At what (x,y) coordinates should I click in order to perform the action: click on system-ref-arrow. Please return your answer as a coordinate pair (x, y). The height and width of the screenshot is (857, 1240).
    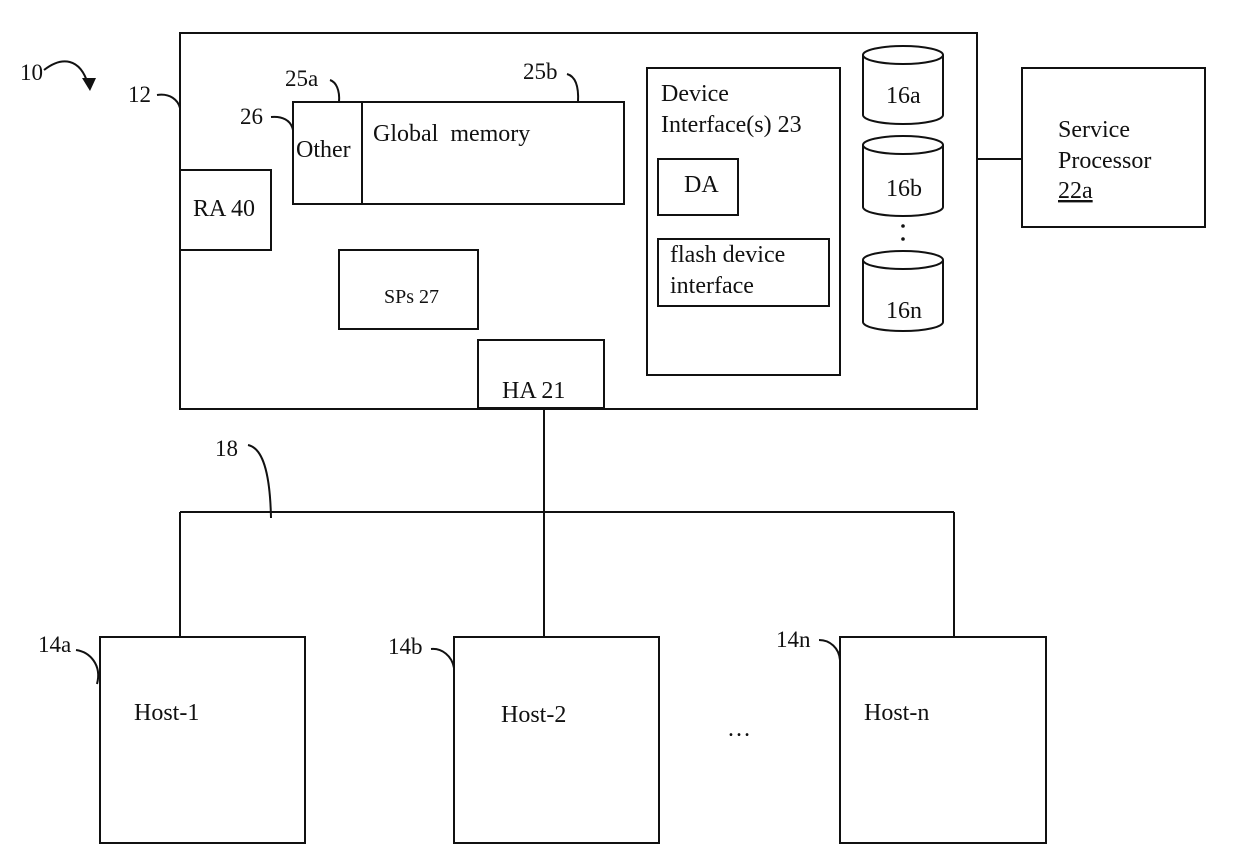
    Looking at the image, I should click on (66, 72).